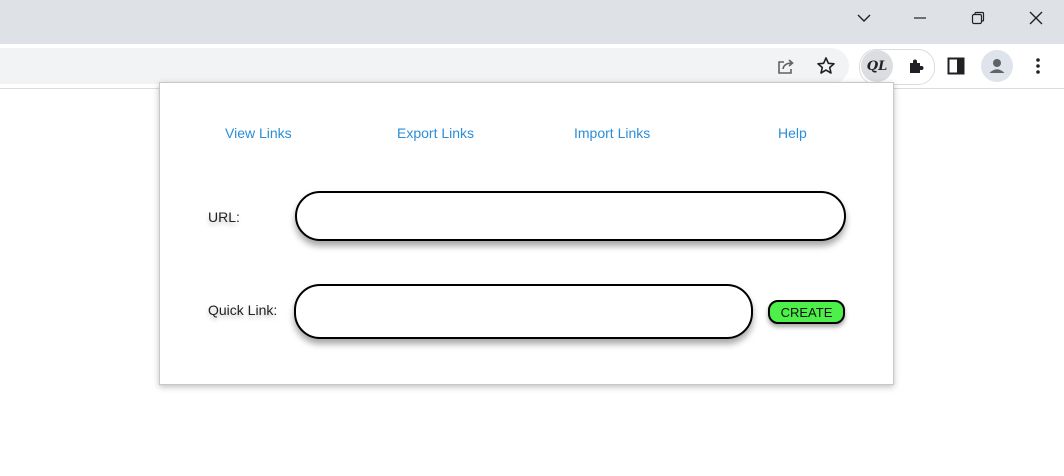  What do you see at coordinates (523, 311) in the screenshot?
I see `quick-link-input` at bounding box center [523, 311].